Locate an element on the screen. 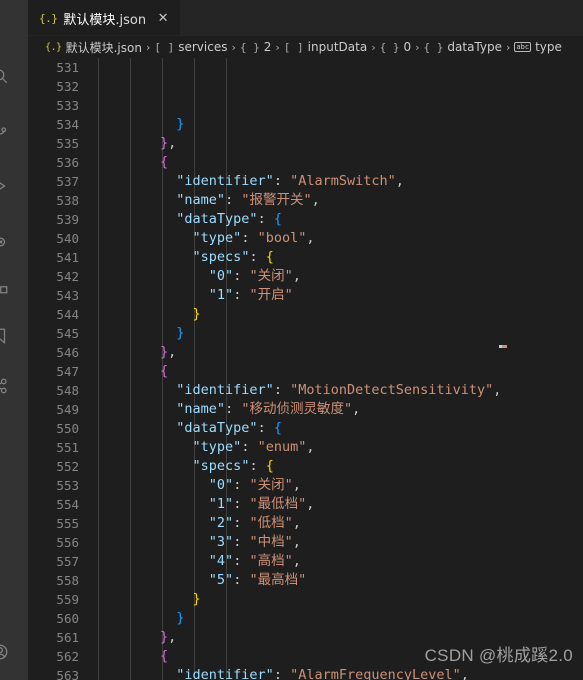  object-icon: { } is located at coordinates (249, 47).